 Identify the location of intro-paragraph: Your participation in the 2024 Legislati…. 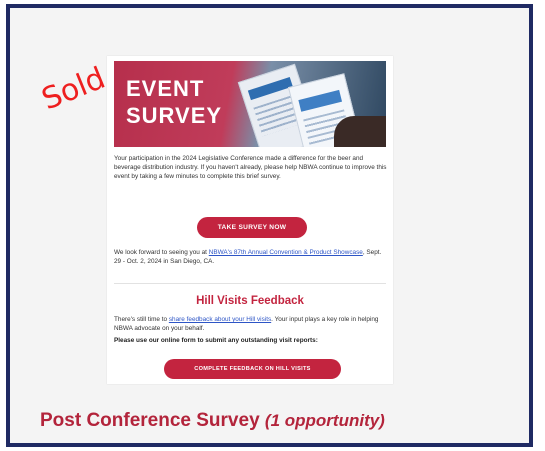
(250, 167).